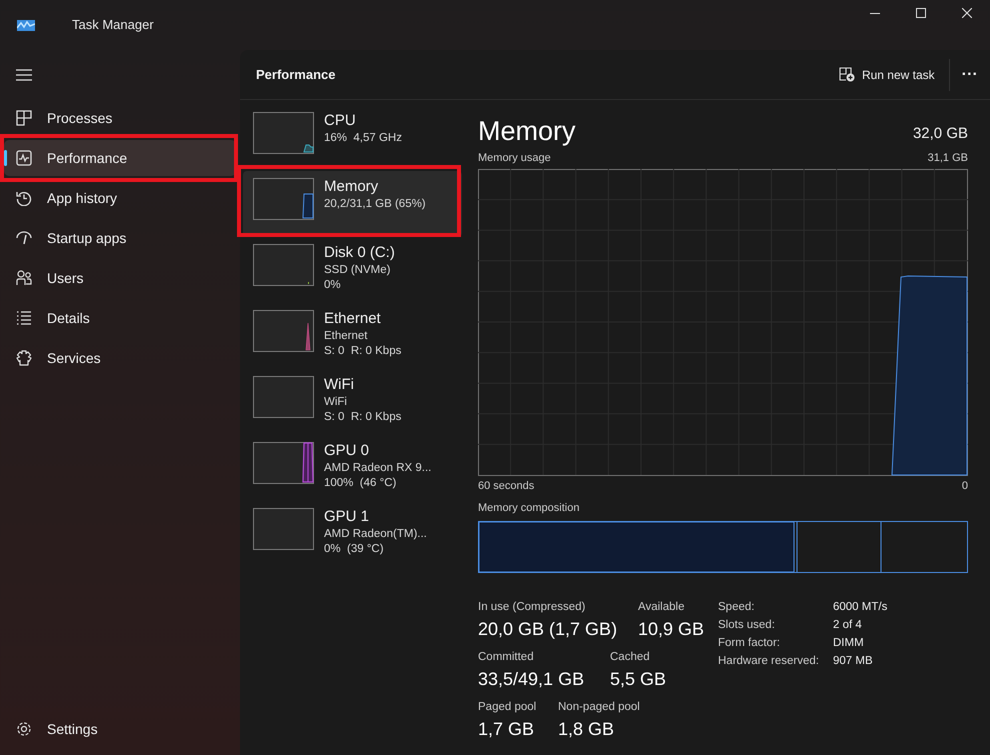  Describe the element at coordinates (630, 657) in the screenshot. I see `stat-label: Cached` at that location.